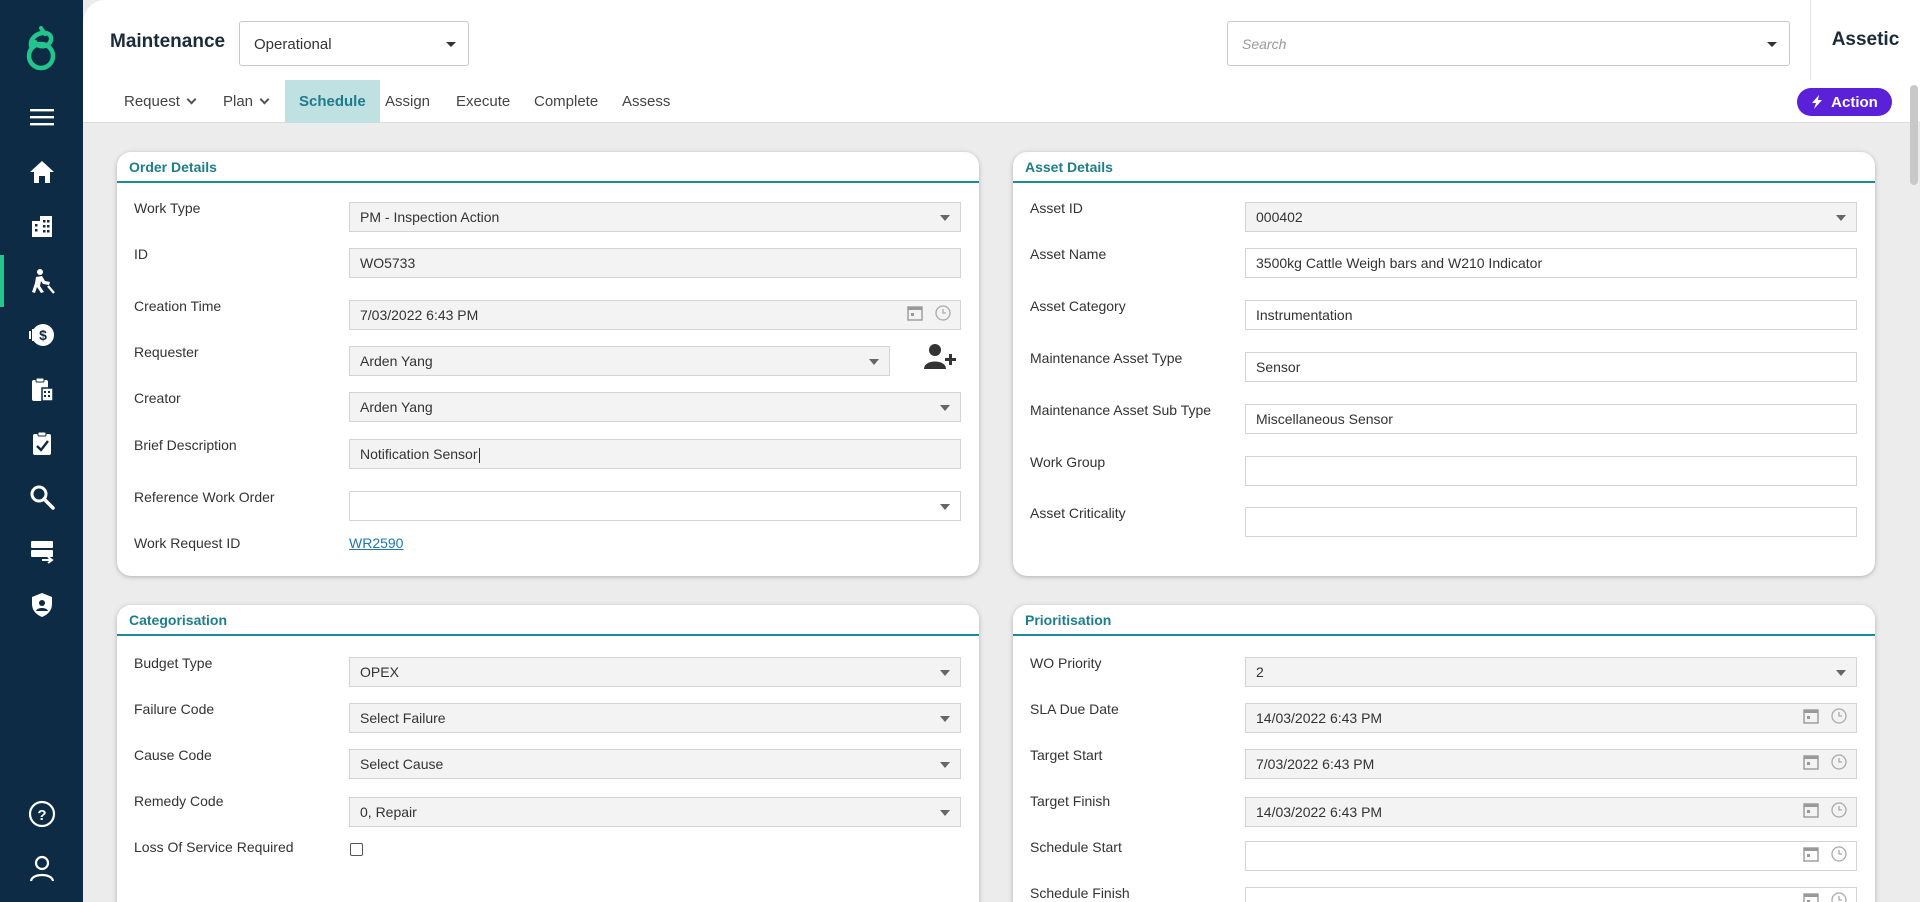  I want to click on budget-type-row: Budget Type OPEX, so click(548, 674).